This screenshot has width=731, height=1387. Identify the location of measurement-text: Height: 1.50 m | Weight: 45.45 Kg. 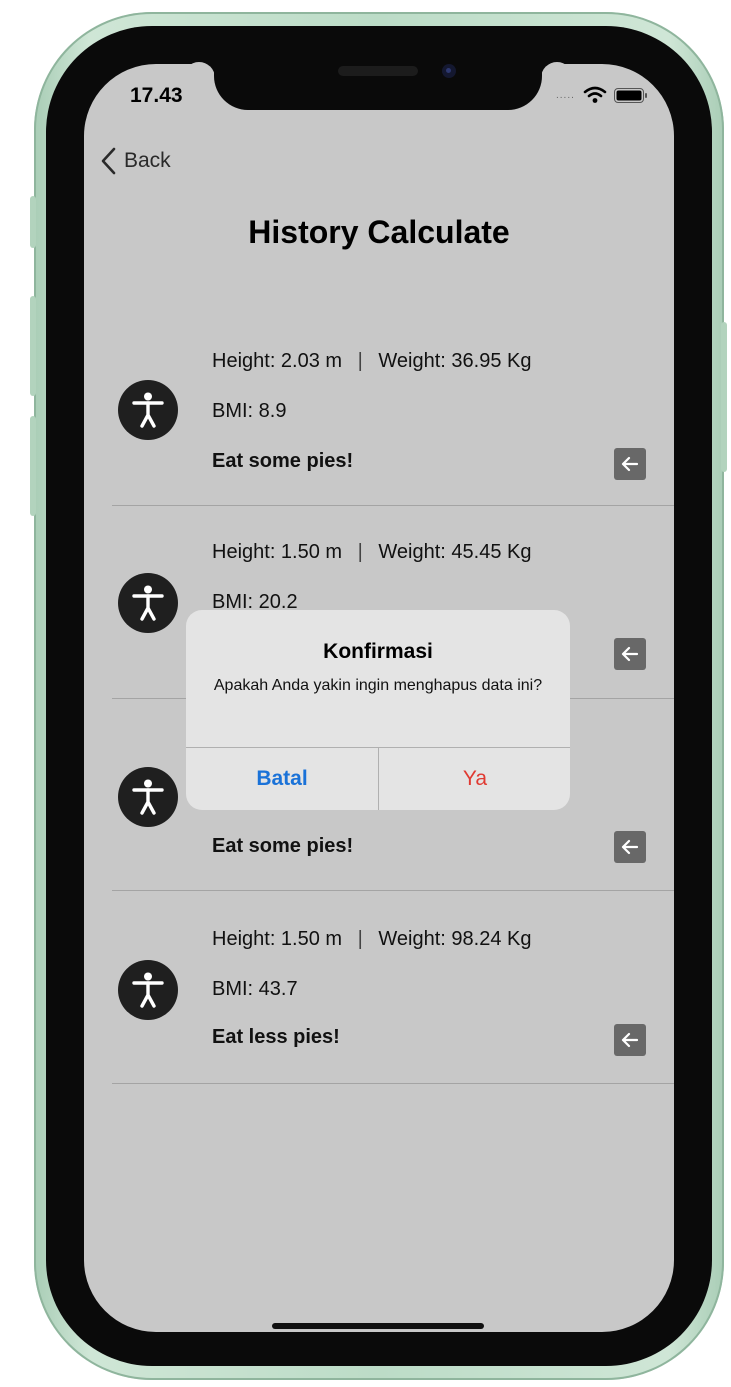
(371, 552).